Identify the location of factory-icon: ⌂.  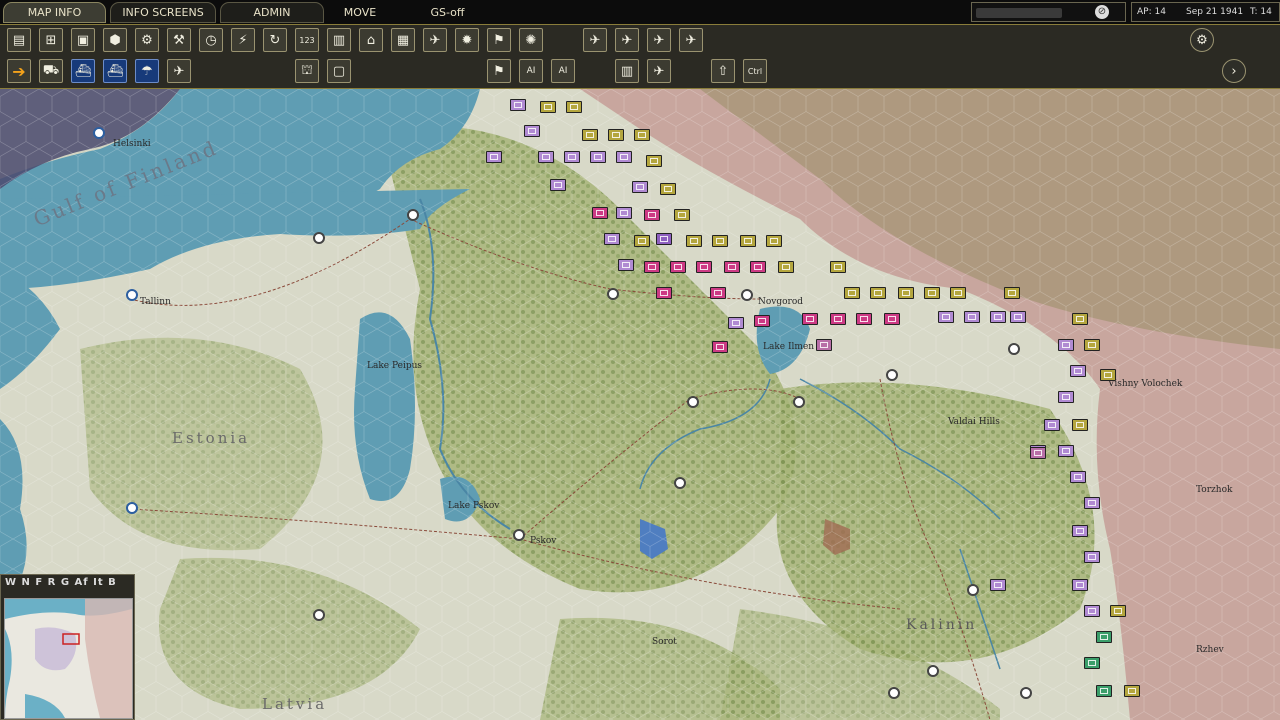
(371, 40).